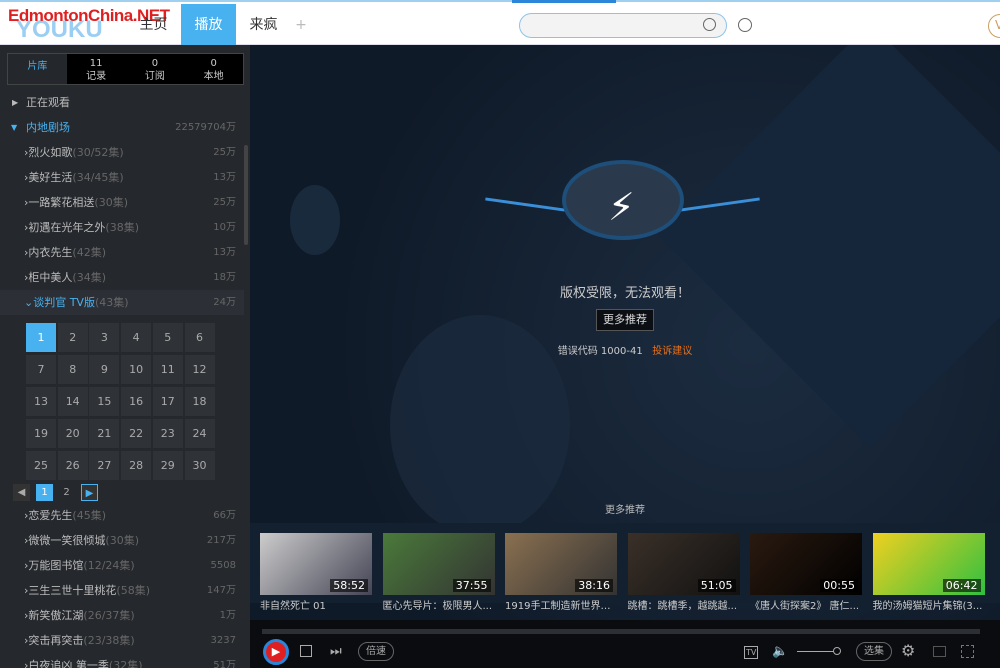 The height and width of the screenshot is (668, 1000). Describe the element at coordinates (199, 433) in the screenshot. I see `episode-button: 24` at that location.